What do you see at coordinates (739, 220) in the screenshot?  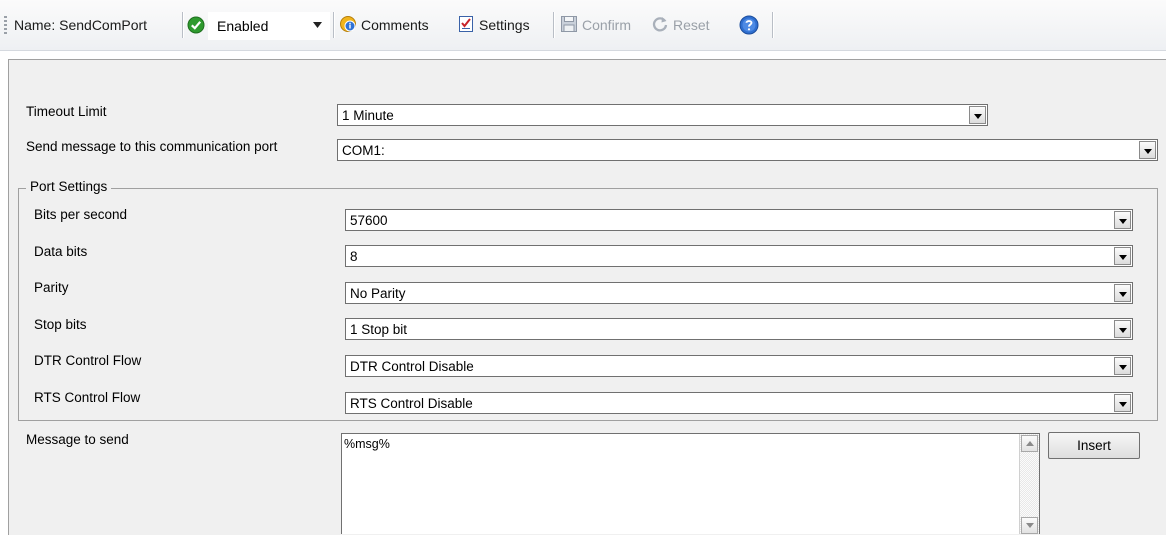 I see `bits-select: 57600` at bounding box center [739, 220].